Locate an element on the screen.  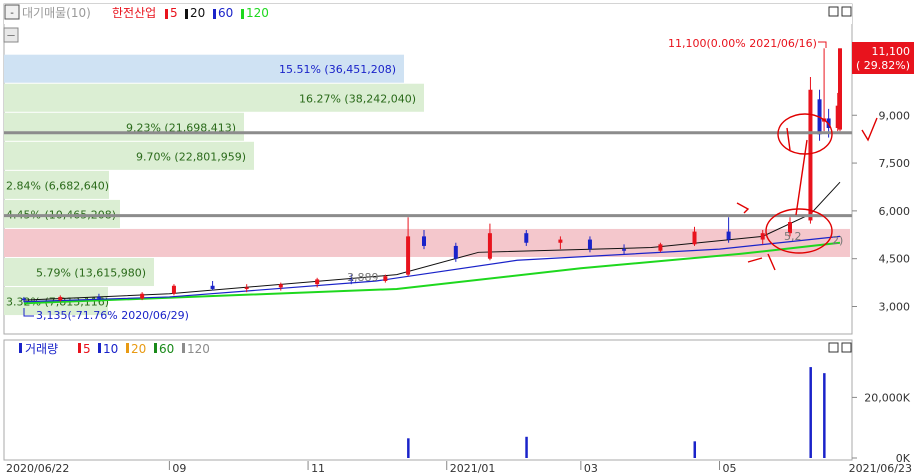
volume-profile-label: 9.70% (22,801,959) is located at coordinates (191, 156).